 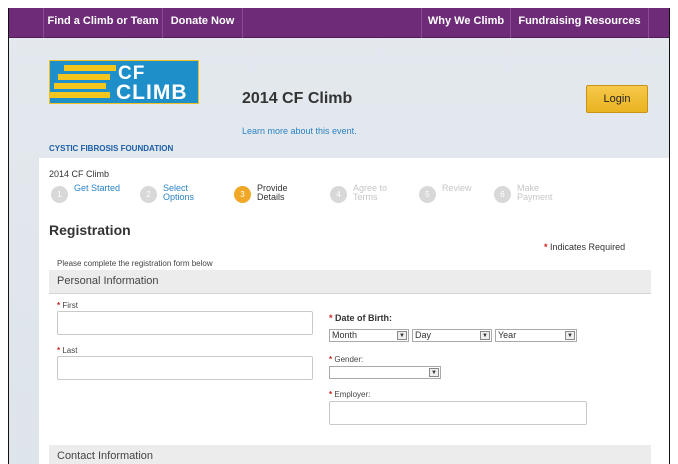 I want to click on logo-subtitle: CYSTIC FIBROSIS FOUNDATION, so click(x=111, y=148).